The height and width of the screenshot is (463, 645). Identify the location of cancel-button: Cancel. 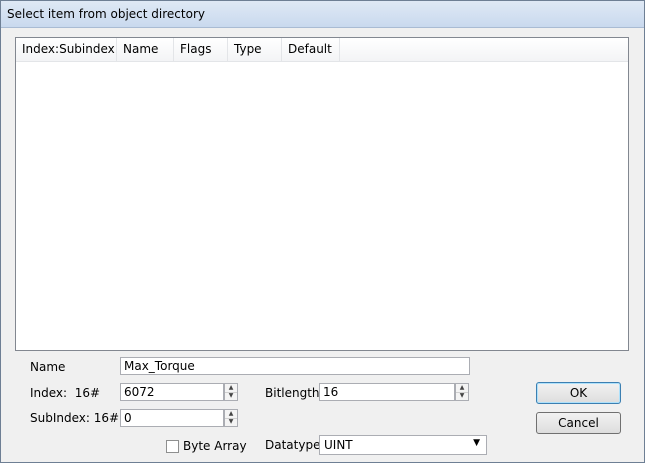
(578, 423).